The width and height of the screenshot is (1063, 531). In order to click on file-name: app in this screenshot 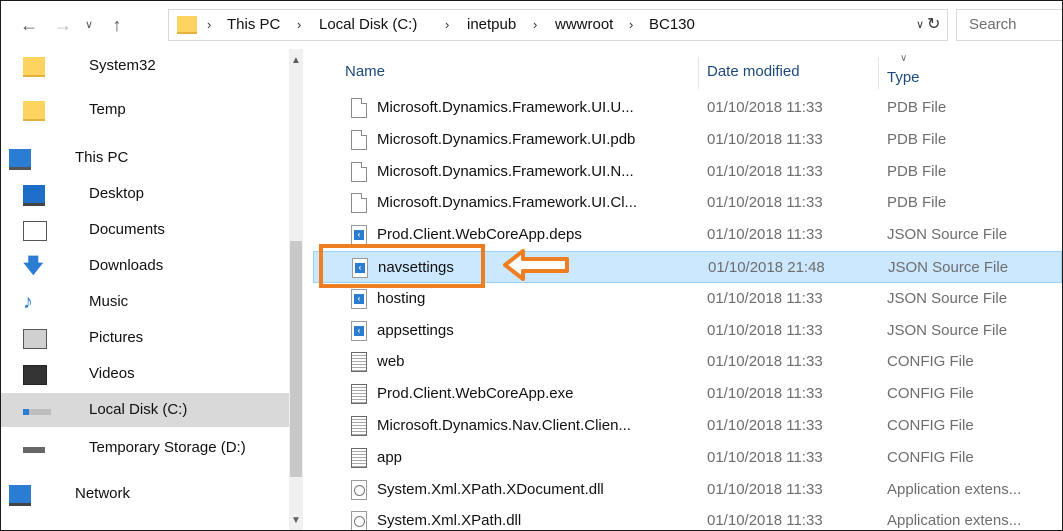, I will do `click(390, 457)`.